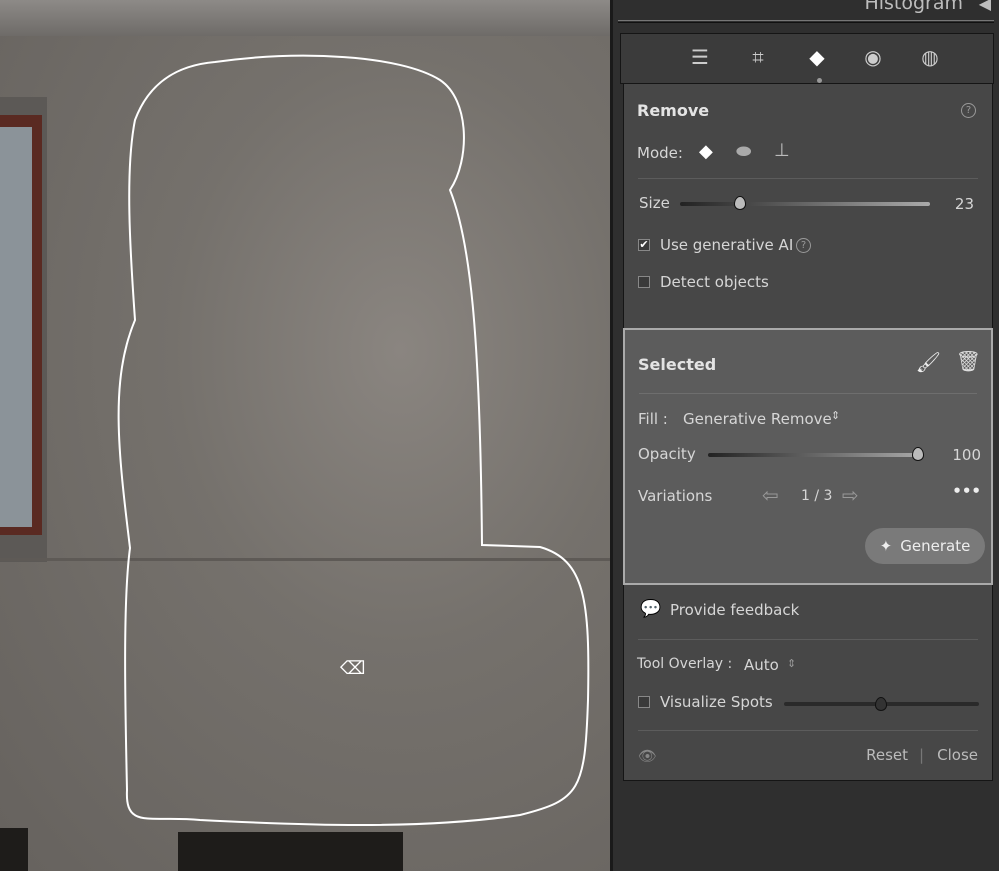 Image resolution: width=999 pixels, height=871 pixels. What do you see at coordinates (726, 245) in the screenshot?
I see `use-generative-ai-label: Use generative AI` at bounding box center [726, 245].